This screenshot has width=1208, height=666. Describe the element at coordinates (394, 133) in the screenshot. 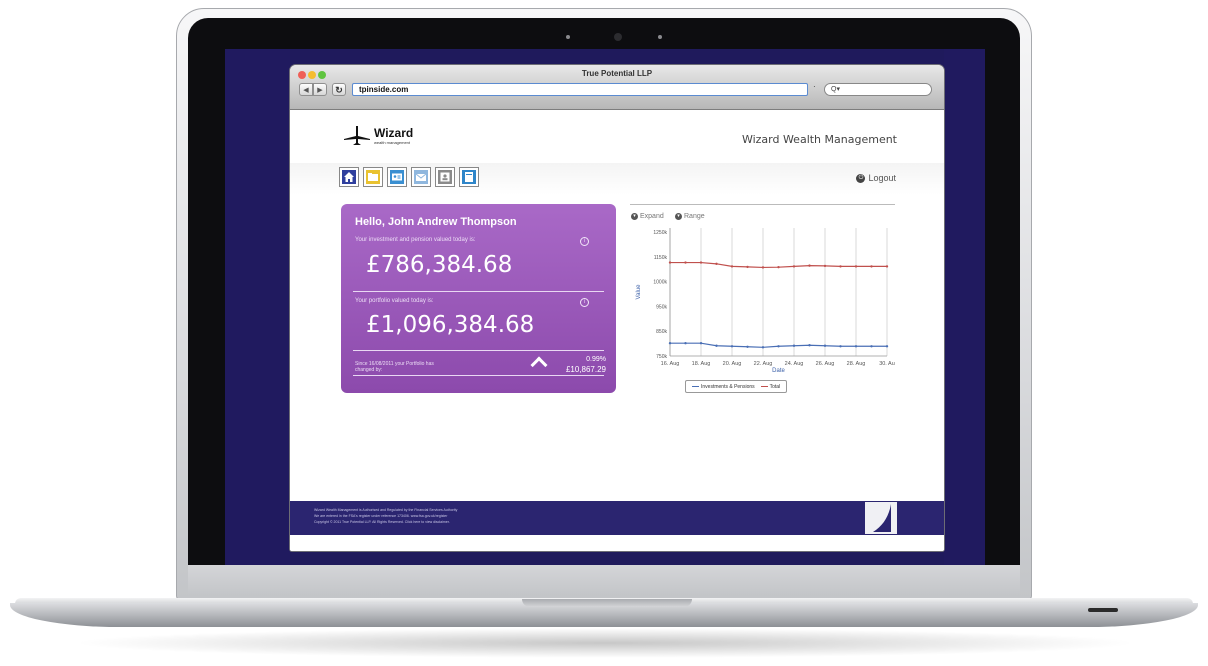

I see `logo-name: Wizard` at that location.